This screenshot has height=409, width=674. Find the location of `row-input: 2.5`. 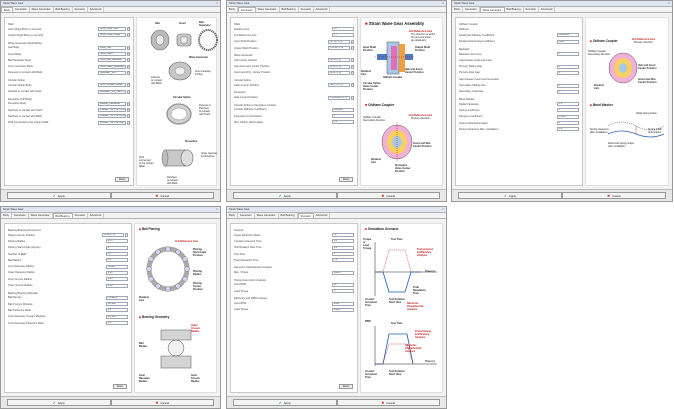

row-input: 2.5 is located at coordinates (117, 260).